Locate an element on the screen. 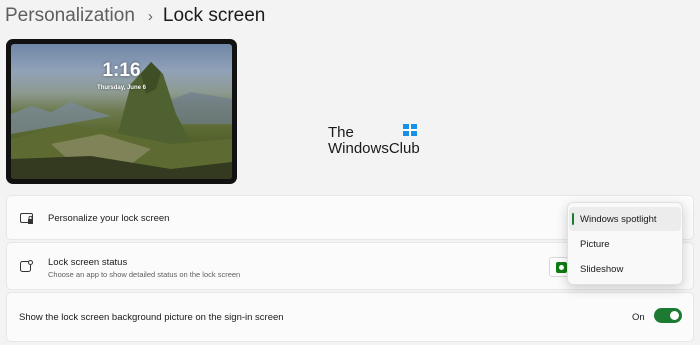 The image size is (700, 345). dropdown-option-label: Windows spotlight is located at coordinates (618, 219).